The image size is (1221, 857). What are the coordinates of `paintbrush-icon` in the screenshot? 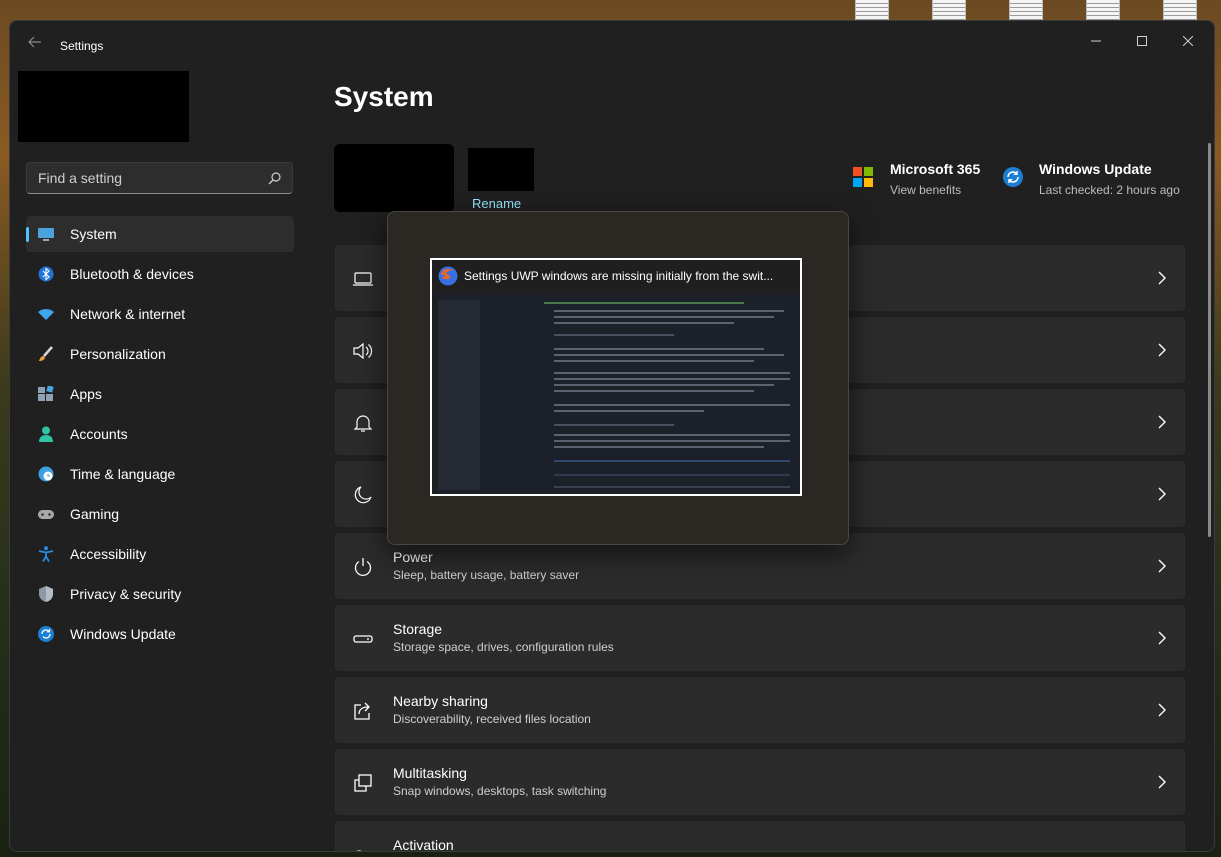 It's located at (46, 353).